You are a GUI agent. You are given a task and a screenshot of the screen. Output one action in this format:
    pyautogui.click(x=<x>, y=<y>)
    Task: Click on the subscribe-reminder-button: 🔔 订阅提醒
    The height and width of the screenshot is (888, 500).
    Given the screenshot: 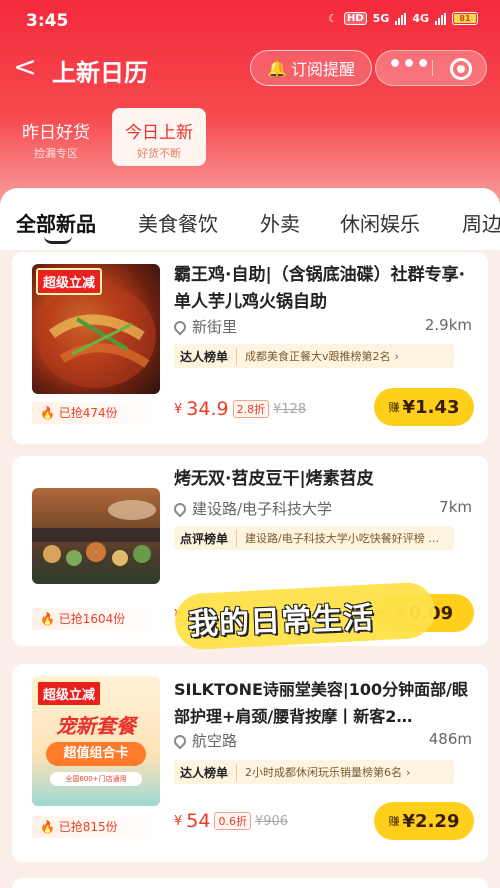 What is the action you would take?
    pyautogui.click(x=311, y=68)
    